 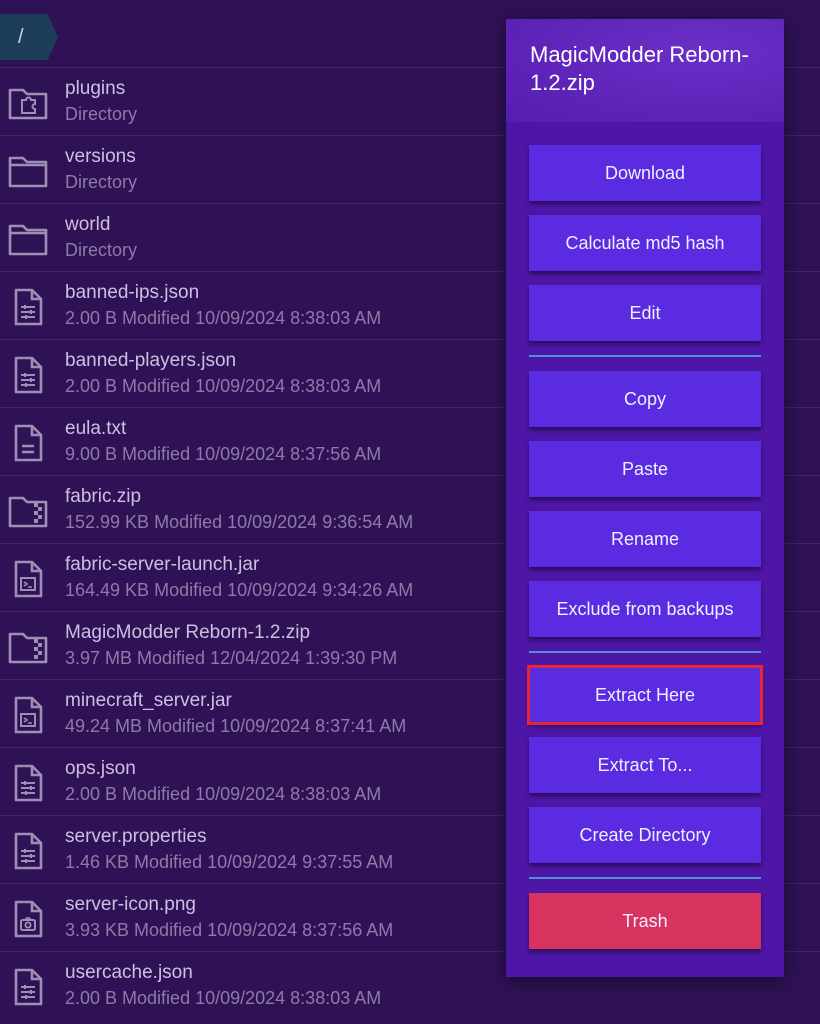 What do you see at coordinates (229, 862) in the screenshot?
I see `file-meta: 1.46 KB Modified 10/09/2024 9:37:55 AM` at bounding box center [229, 862].